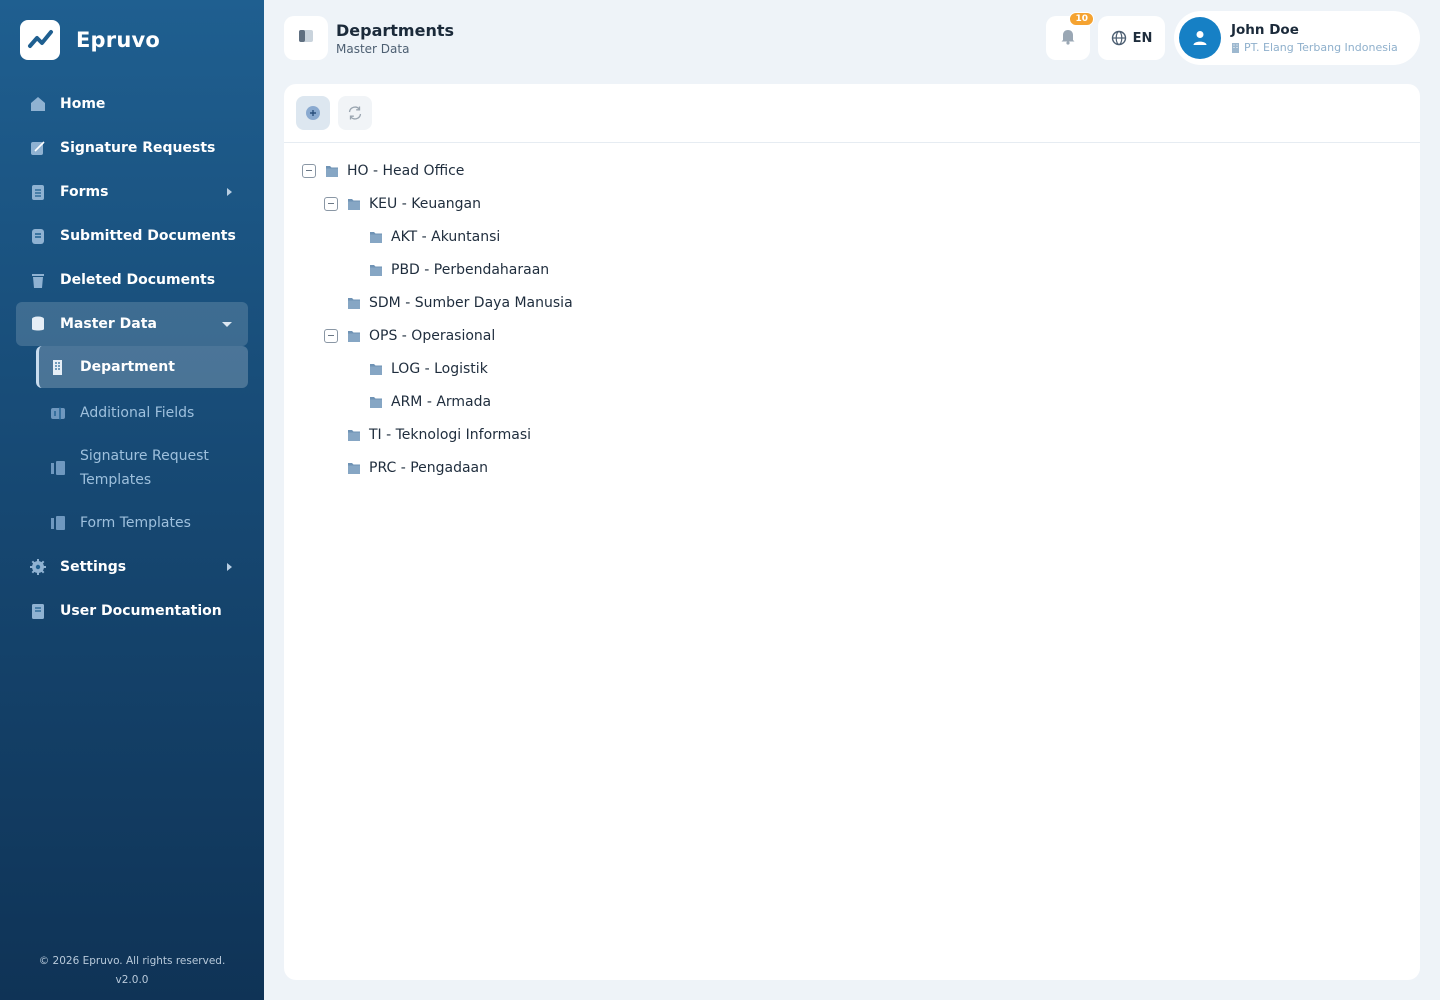  I want to click on user-org-label: PT. Elang Terbang Indonesia, so click(1321, 47).